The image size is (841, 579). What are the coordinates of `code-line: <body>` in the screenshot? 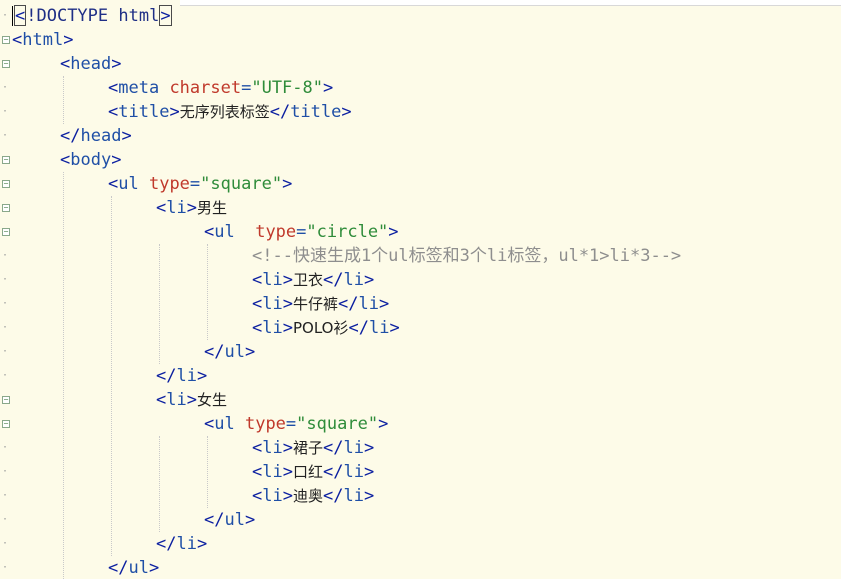 It's located at (90, 160).